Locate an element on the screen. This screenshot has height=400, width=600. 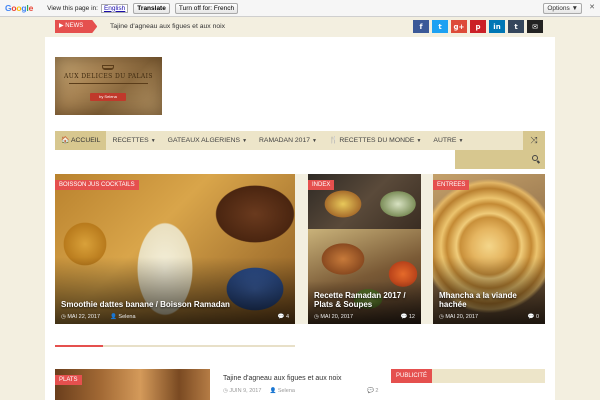
nav-item-recettes-du-monde: 🍴 Recettes du monde ▼ is located at coordinates (375, 140).